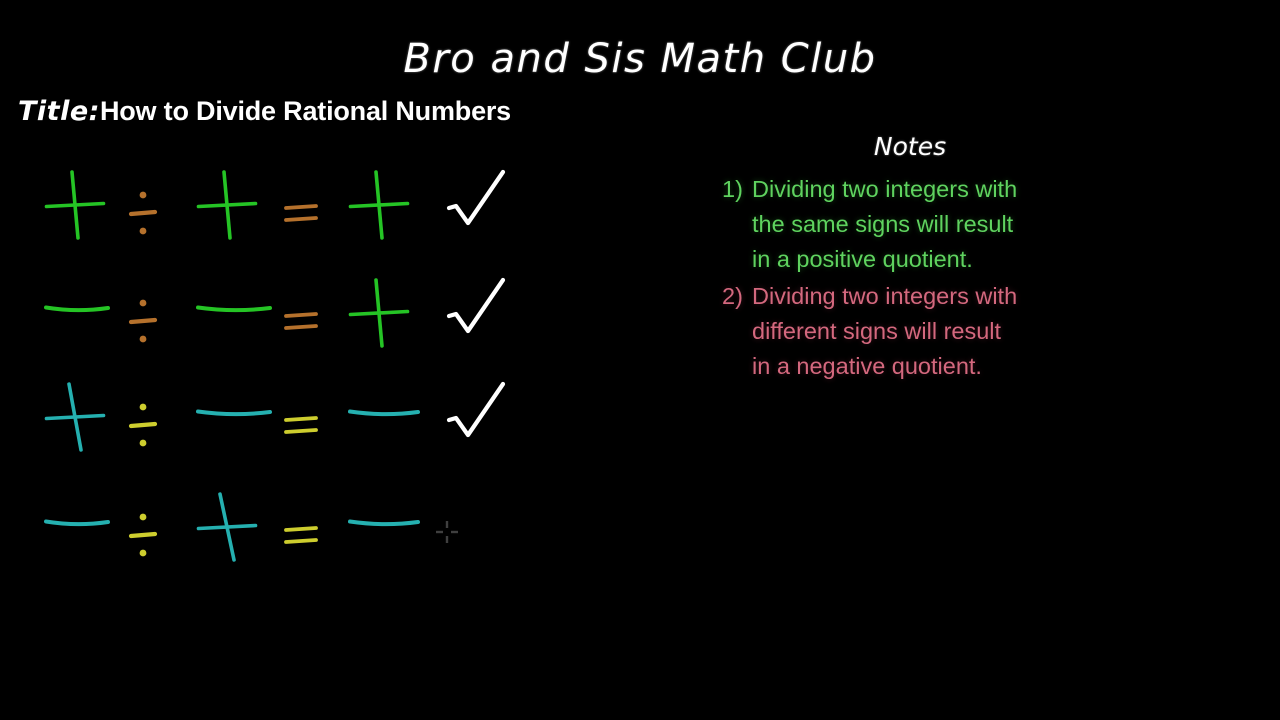 Image resolution: width=1280 pixels, height=720 pixels. I want to click on note-line: the same signs will result, so click(883, 224).